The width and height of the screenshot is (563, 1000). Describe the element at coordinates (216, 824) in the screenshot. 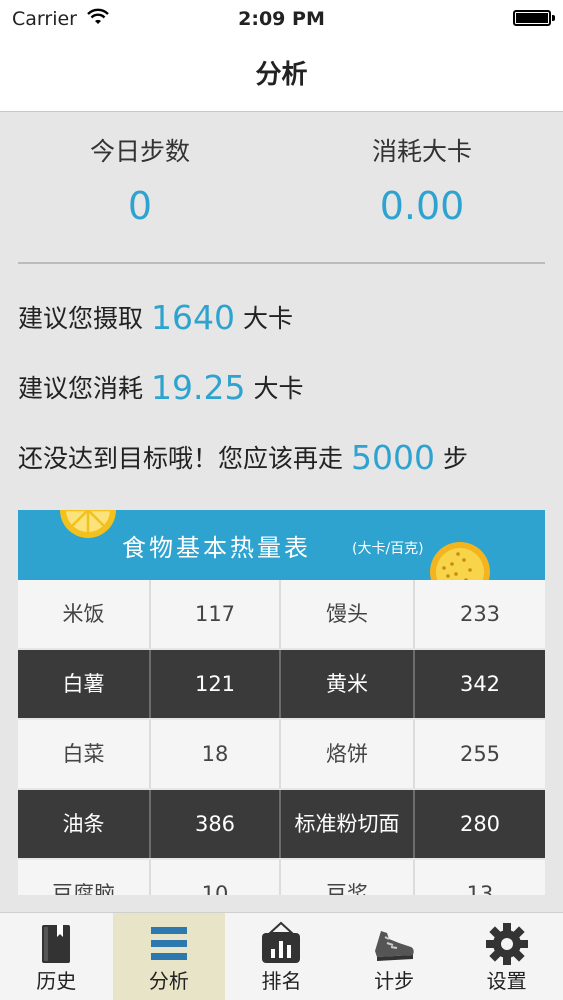

I see `food-calories: 386` at that location.